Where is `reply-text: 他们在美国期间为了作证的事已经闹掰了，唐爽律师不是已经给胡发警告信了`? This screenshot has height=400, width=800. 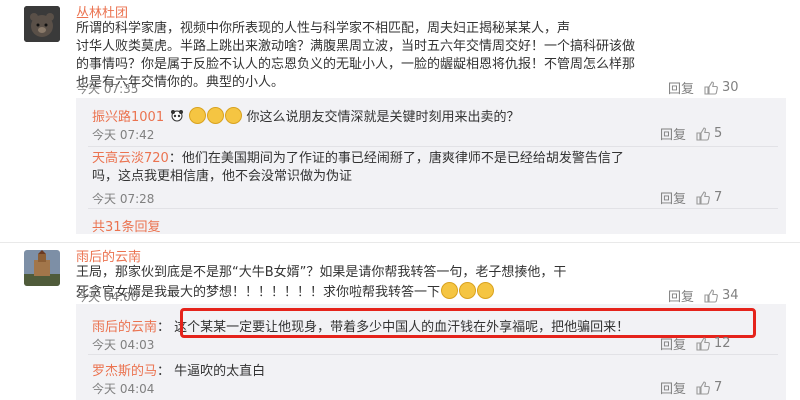 reply-text: 他们在美国期间为了作证的事已经闹掰了，唐爽律师不是已经给胡发警告信了 is located at coordinates (402, 158).